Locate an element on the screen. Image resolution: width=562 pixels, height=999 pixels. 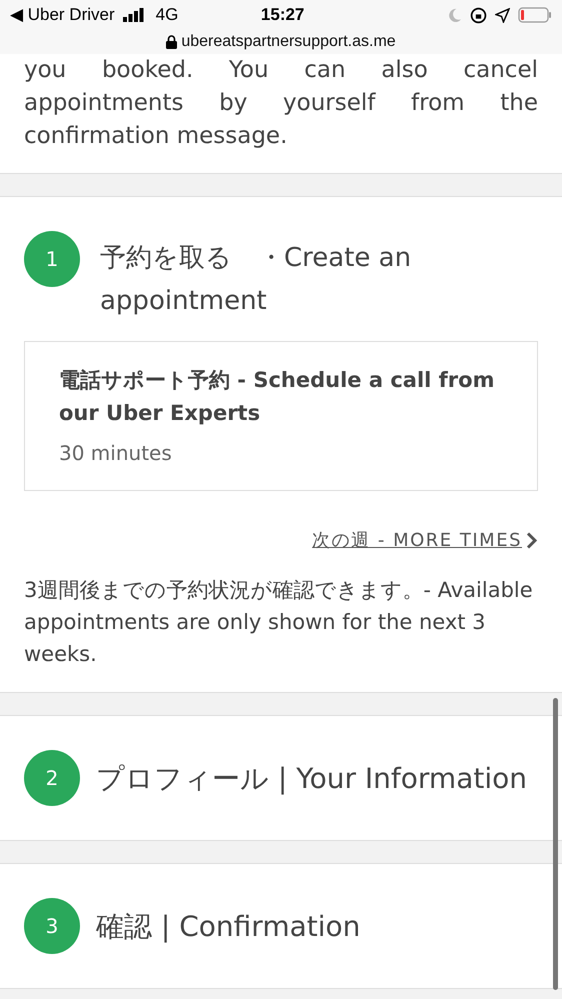
signal-icon is located at coordinates (133, 15).